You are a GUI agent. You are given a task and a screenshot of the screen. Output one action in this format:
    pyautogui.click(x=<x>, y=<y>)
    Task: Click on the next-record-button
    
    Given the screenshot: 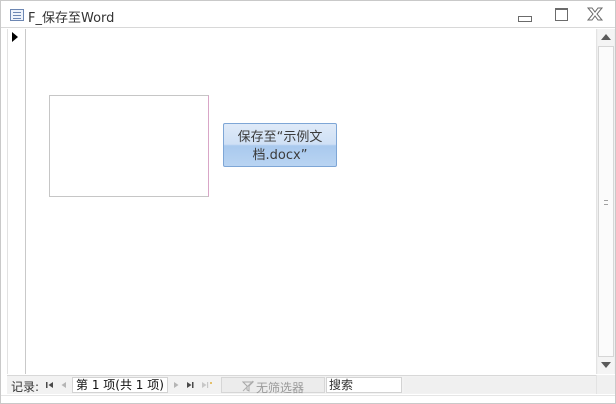 What is the action you would take?
    pyautogui.click(x=176, y=385)
    